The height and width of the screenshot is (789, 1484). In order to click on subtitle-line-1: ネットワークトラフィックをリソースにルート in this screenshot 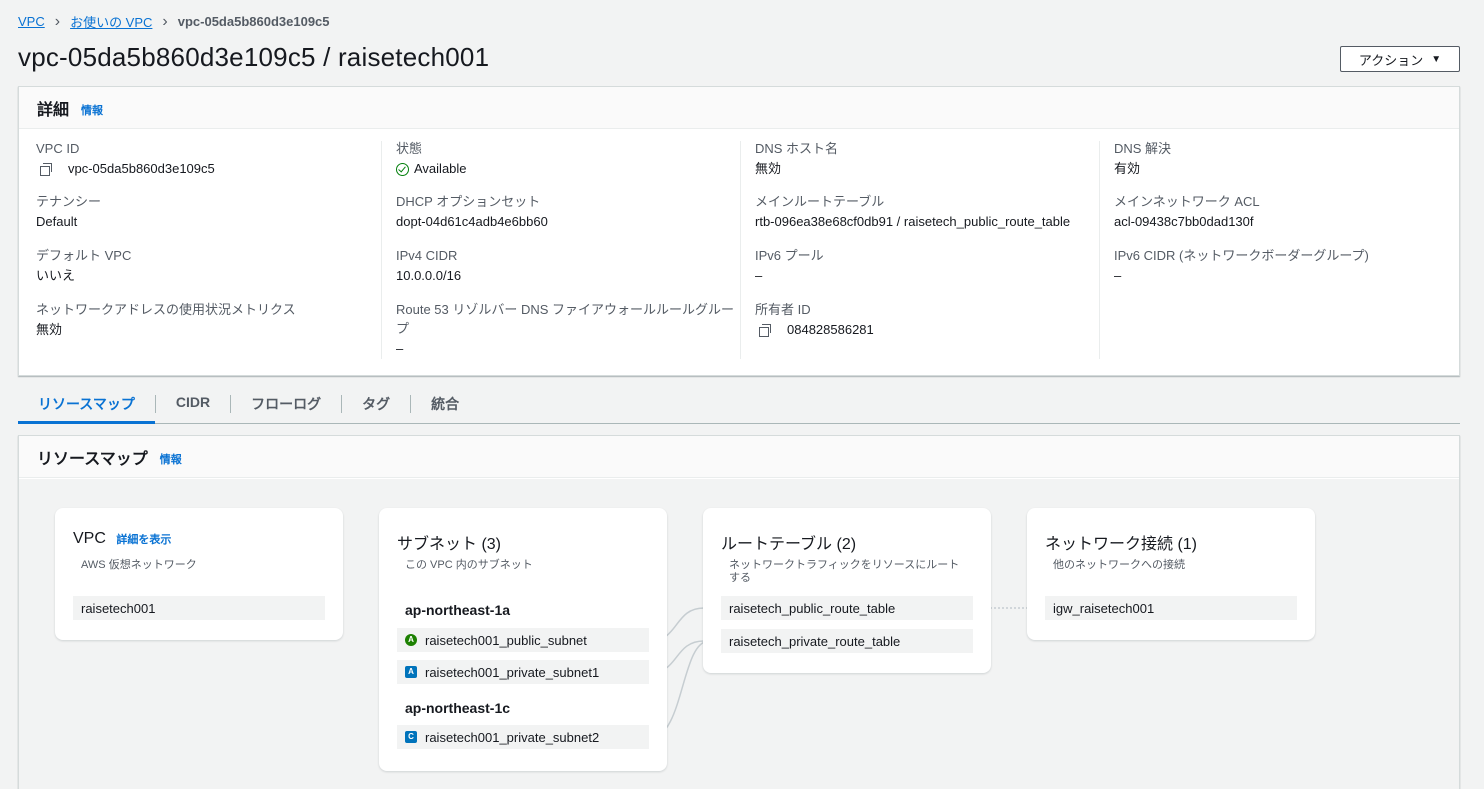, I will do `click(844, 565)`.